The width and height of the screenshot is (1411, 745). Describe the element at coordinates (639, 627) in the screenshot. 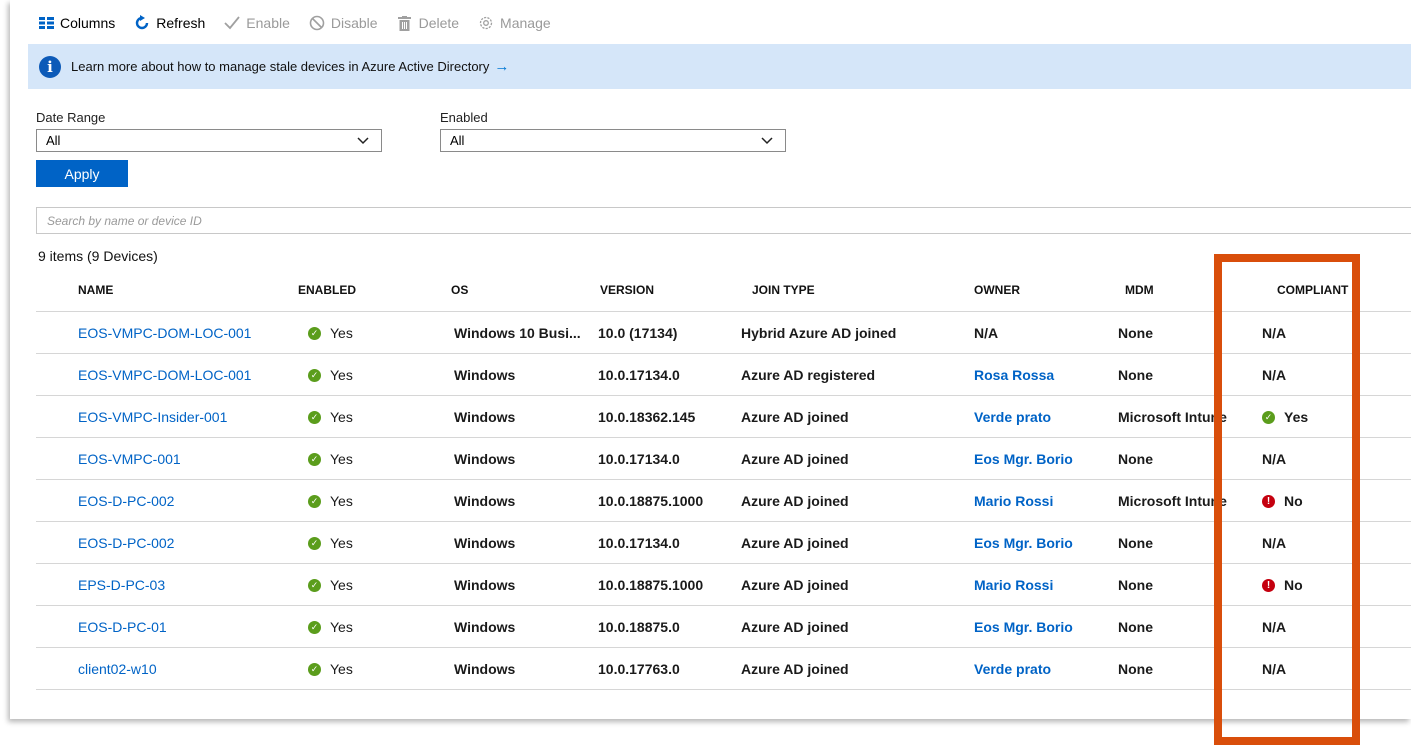

I see `version-text: 10.0.18875.0` at that location.